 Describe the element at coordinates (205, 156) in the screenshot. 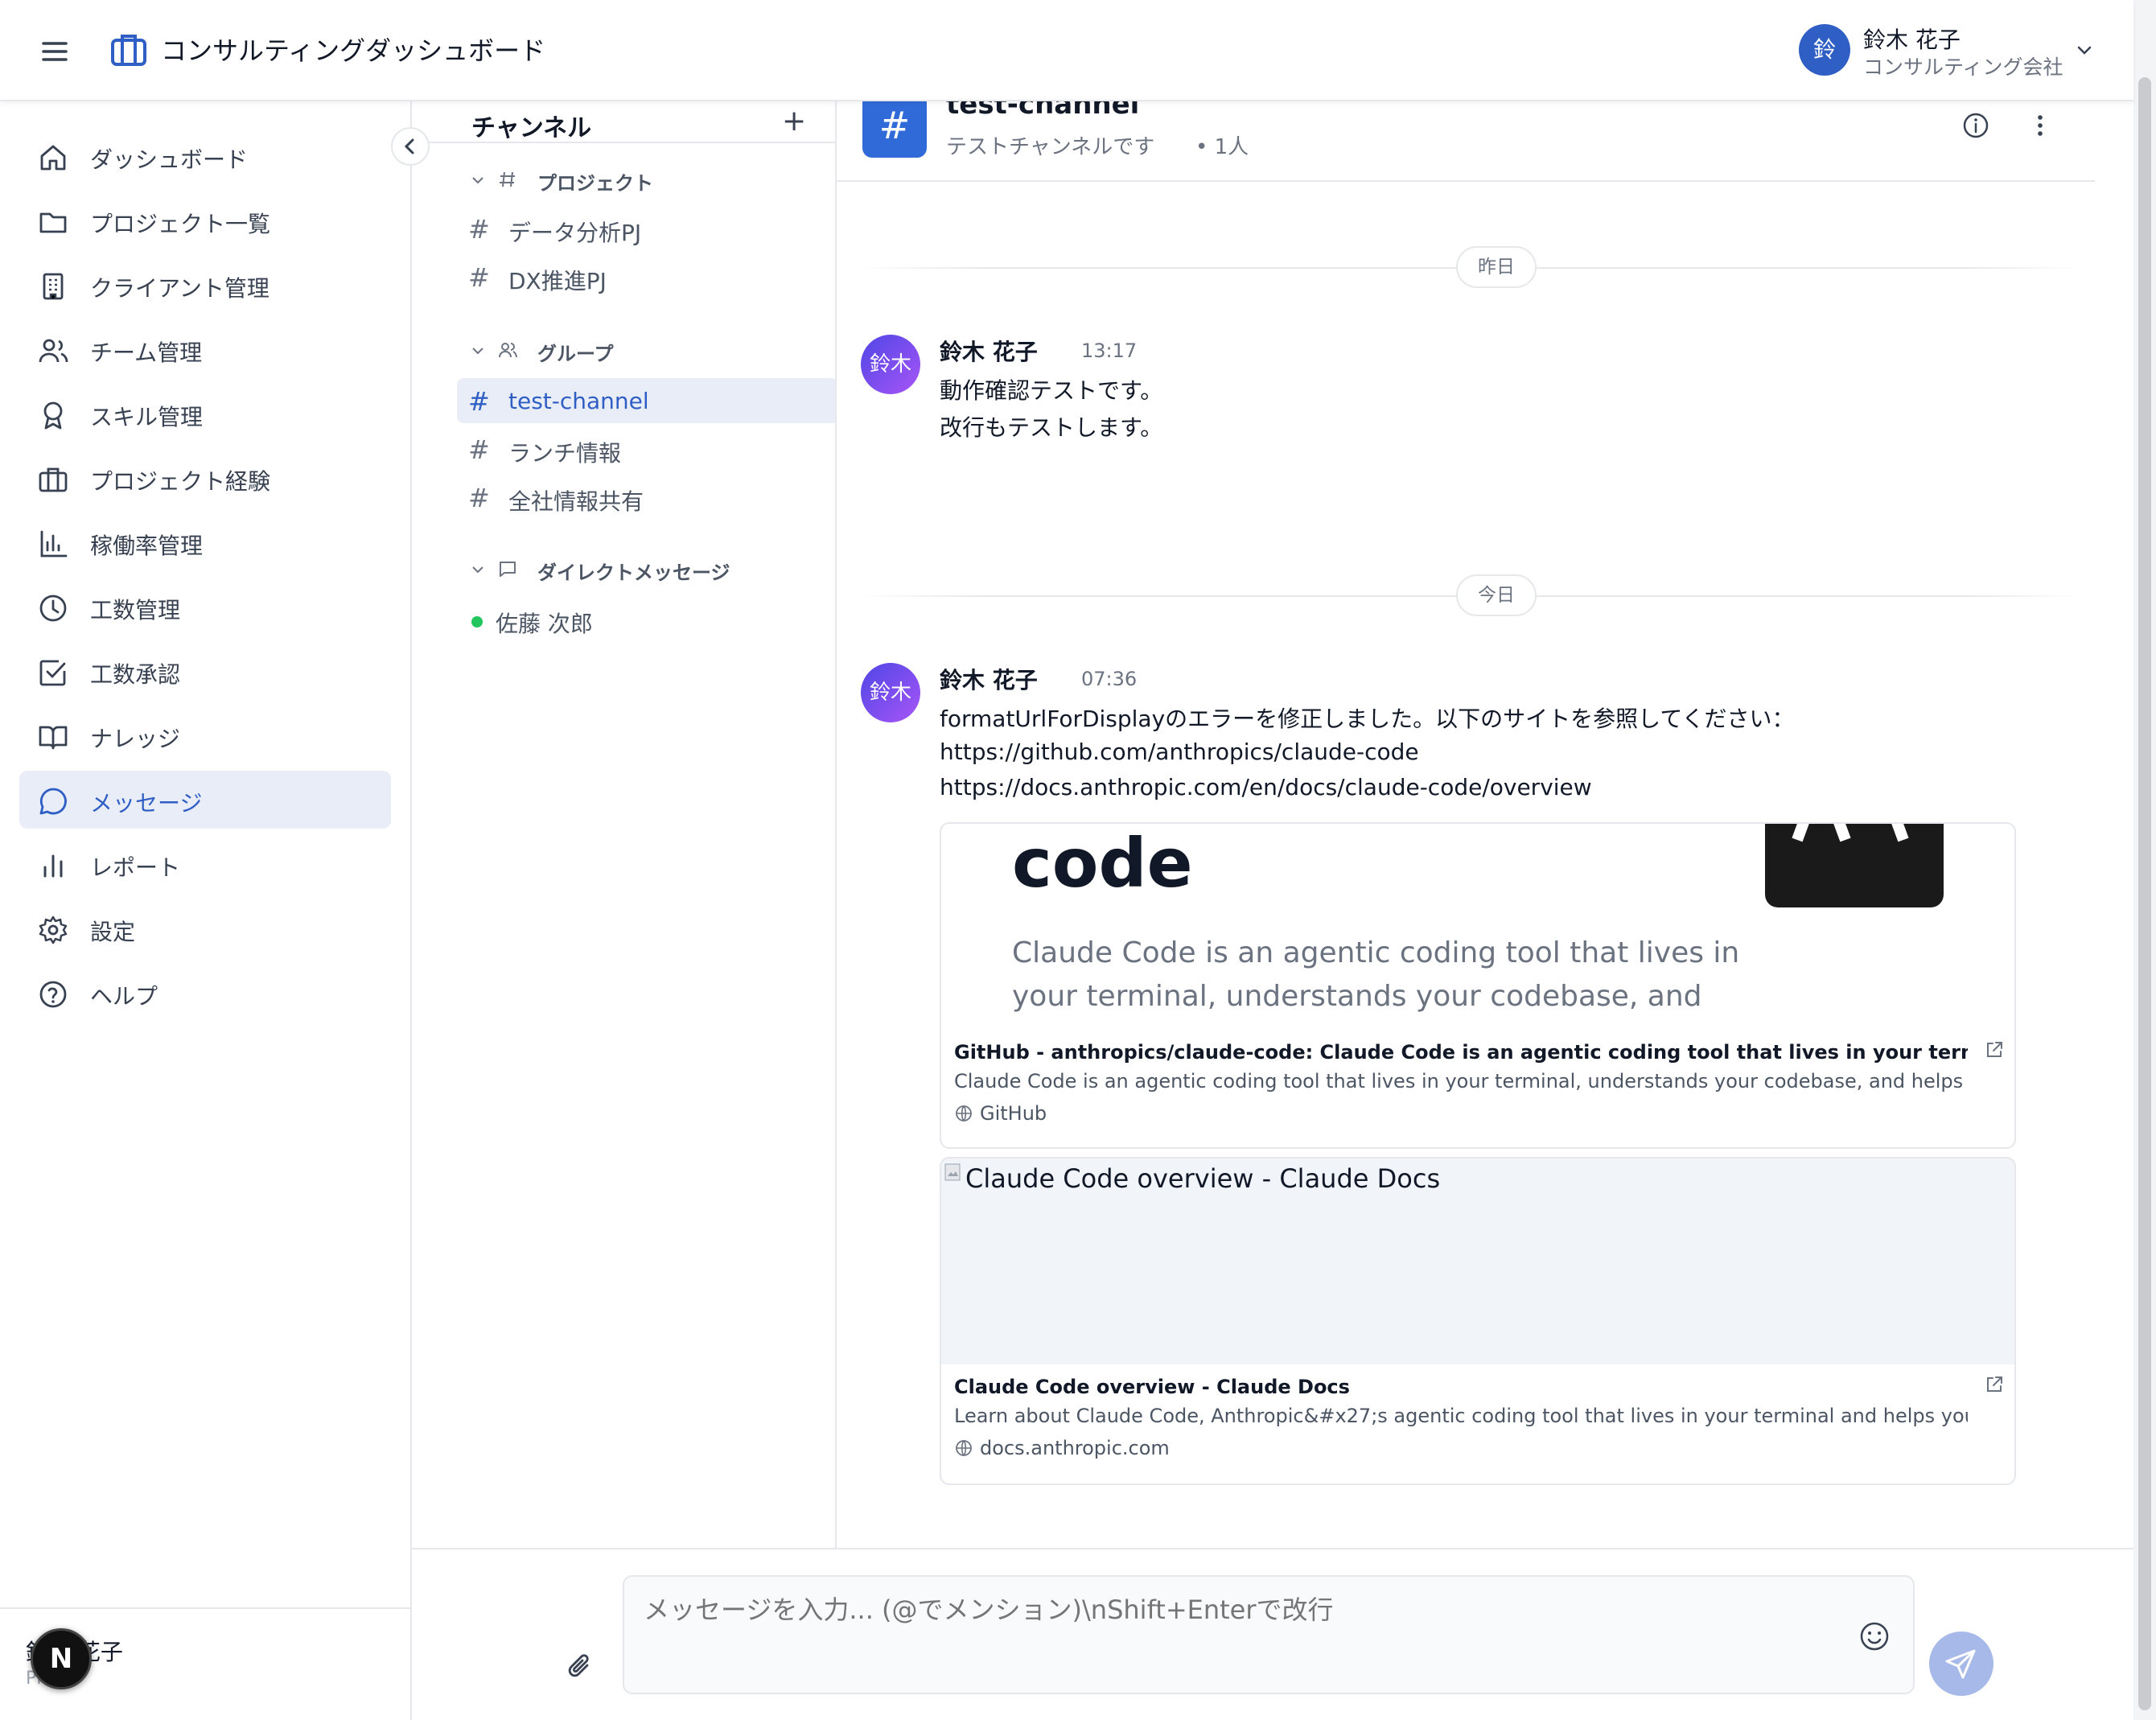

I see `sidebar-item-dashboard: ダッシュボード` at that location.